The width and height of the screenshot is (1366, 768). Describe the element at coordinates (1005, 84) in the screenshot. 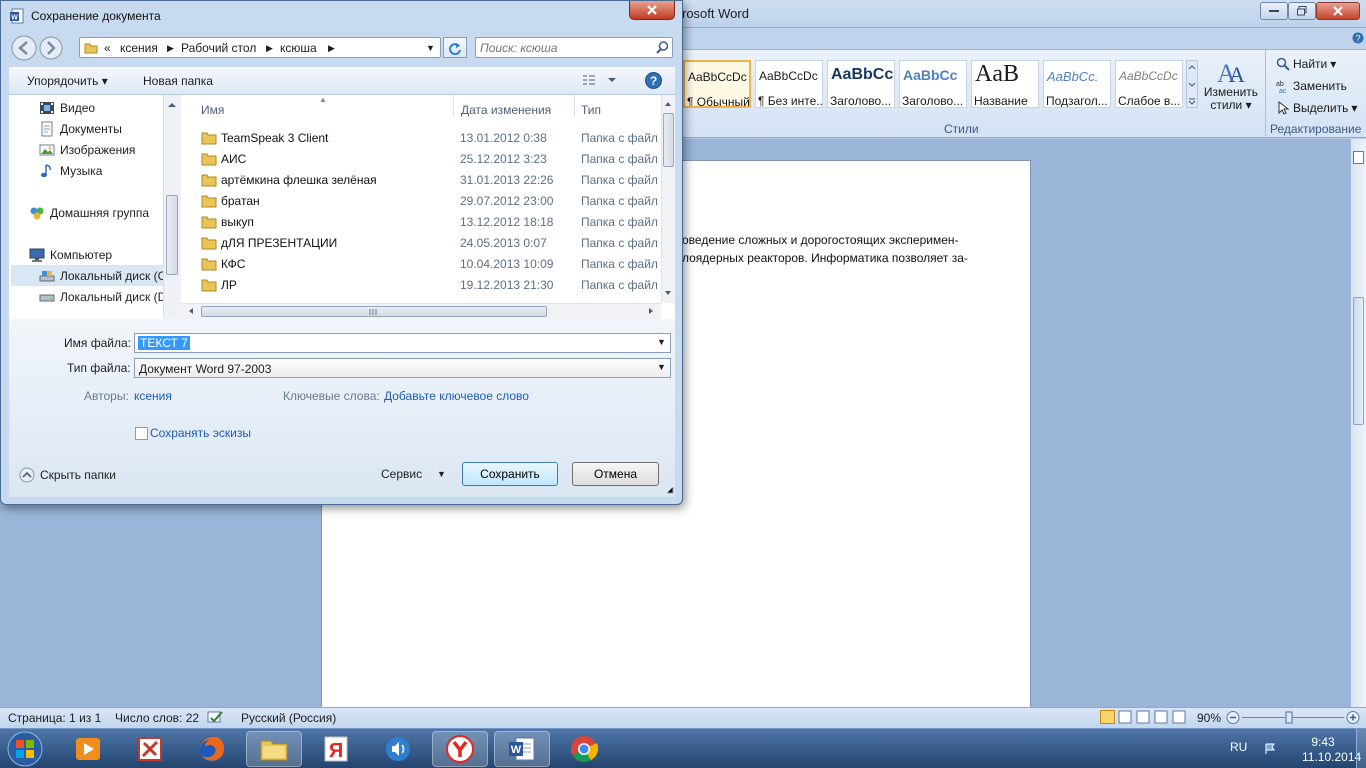

I see `style-title-tile: AaB Название` at that location.